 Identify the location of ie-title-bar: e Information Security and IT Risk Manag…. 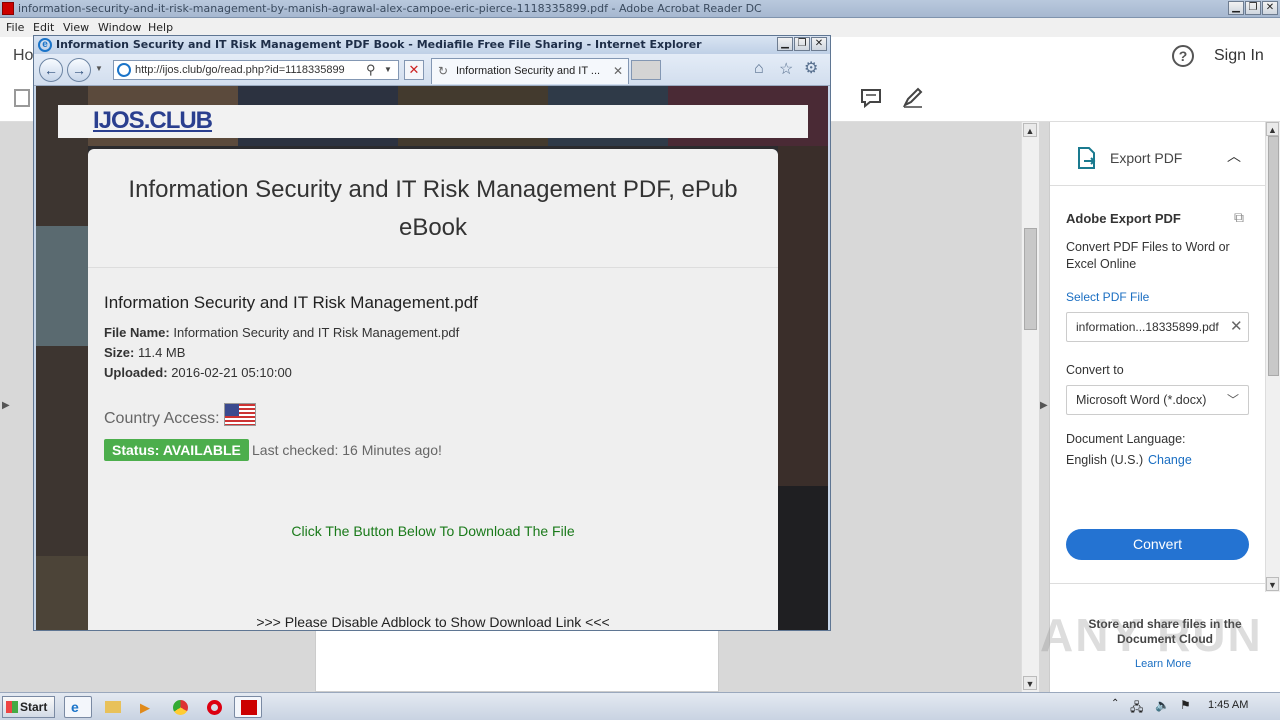
(432, 45).